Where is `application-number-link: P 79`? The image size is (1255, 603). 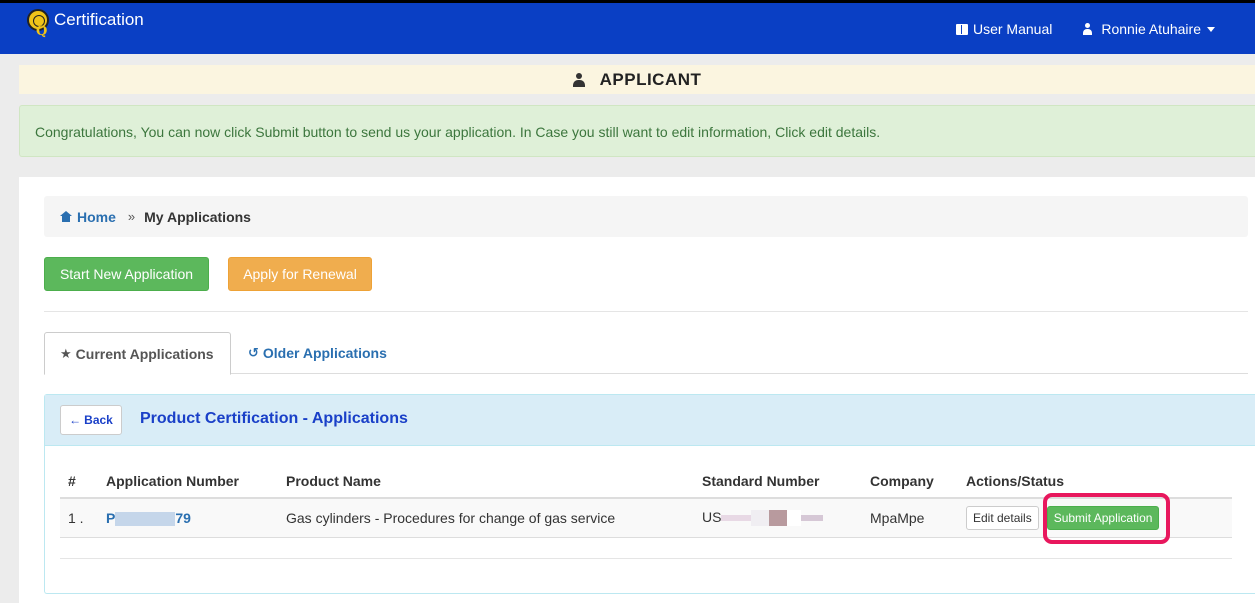
application-number-link: P 79 is located at coordinates (188, 518).